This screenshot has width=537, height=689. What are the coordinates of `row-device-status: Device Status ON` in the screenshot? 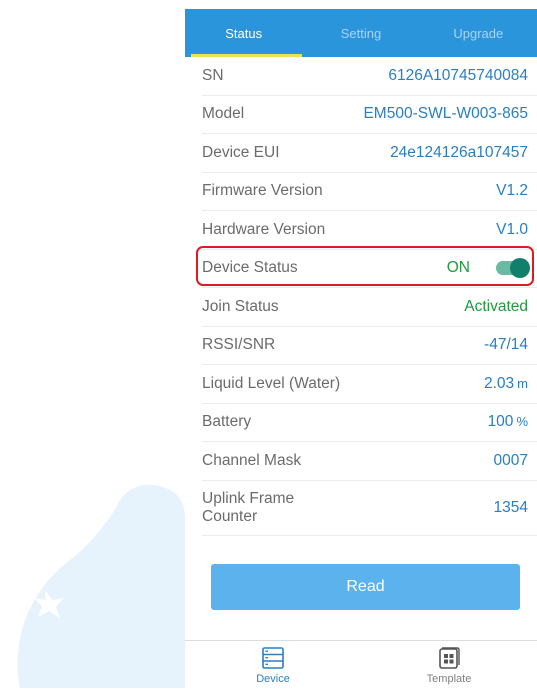 It's located at (369, 269).